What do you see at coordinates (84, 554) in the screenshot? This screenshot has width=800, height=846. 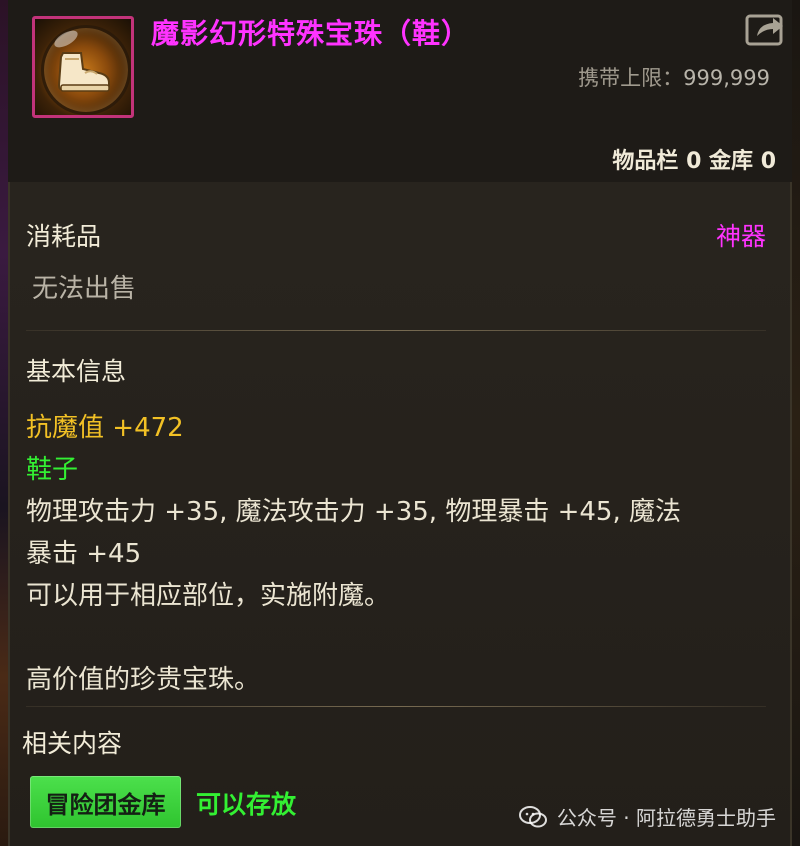 I see `stats-line-2: 暴击 +45` at bounding box center [84, 554].